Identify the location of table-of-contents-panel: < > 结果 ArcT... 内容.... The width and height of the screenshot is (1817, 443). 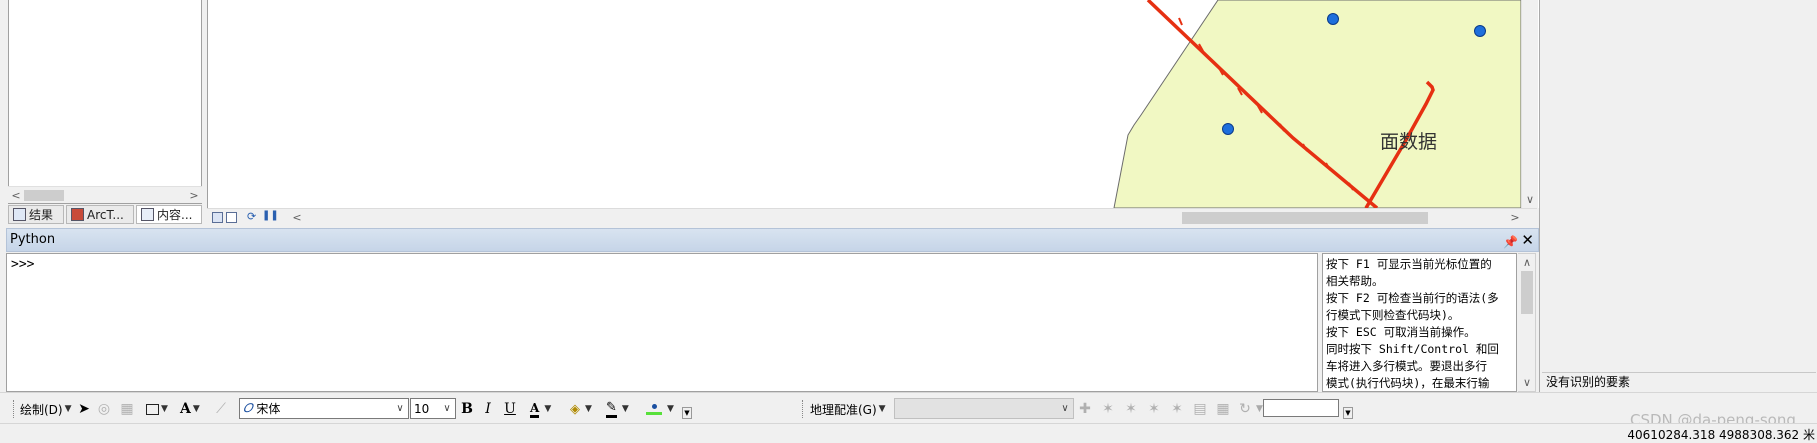
(103, 112).